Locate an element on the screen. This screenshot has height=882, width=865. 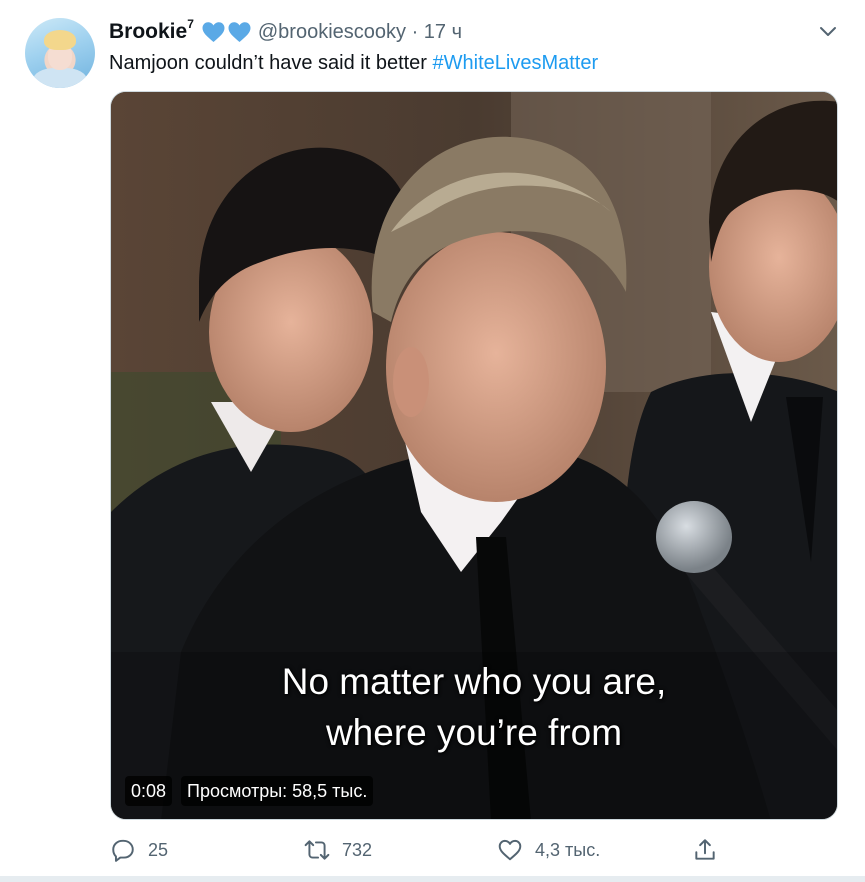
reply-button: 25 is located at coordinates (139, 850).